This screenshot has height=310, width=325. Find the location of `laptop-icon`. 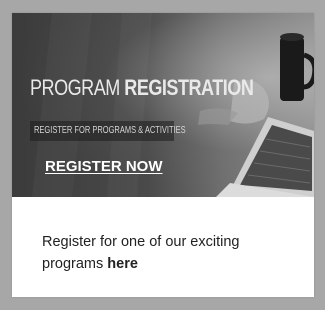

laptop-icon is located at coordinates (265, 157).